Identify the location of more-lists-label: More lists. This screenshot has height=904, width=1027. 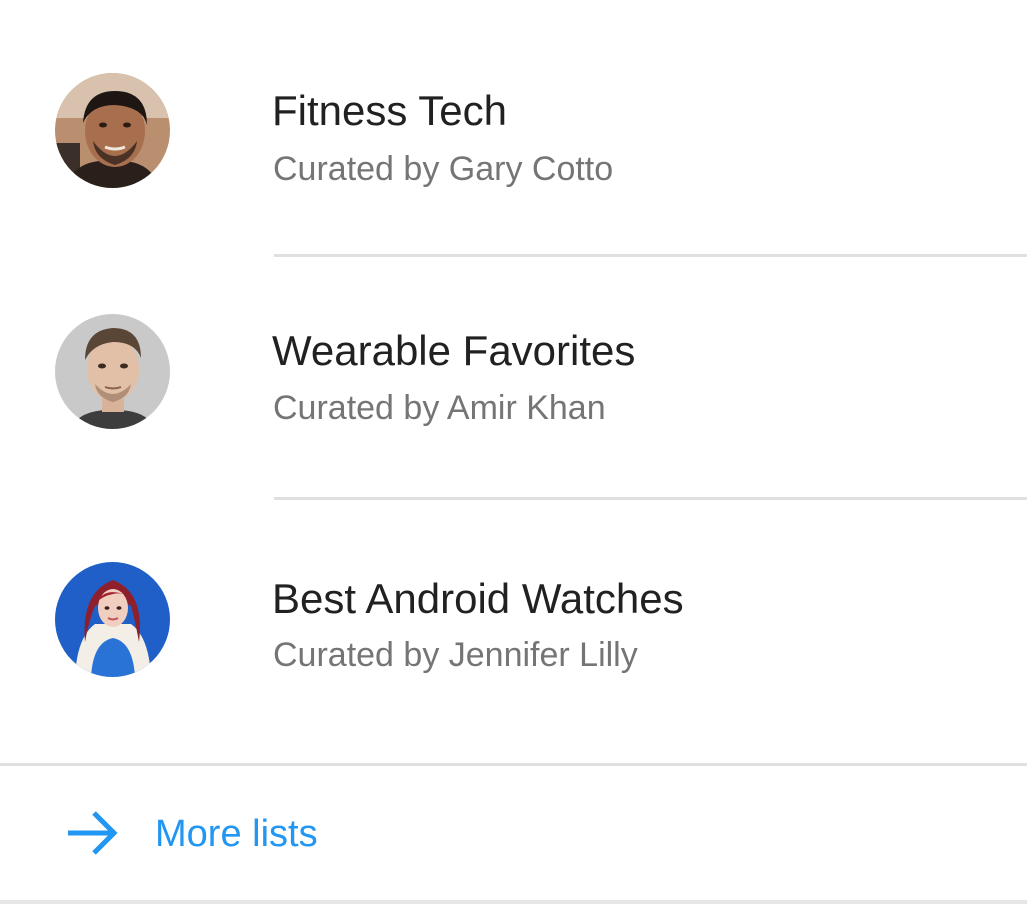
(236, 834).